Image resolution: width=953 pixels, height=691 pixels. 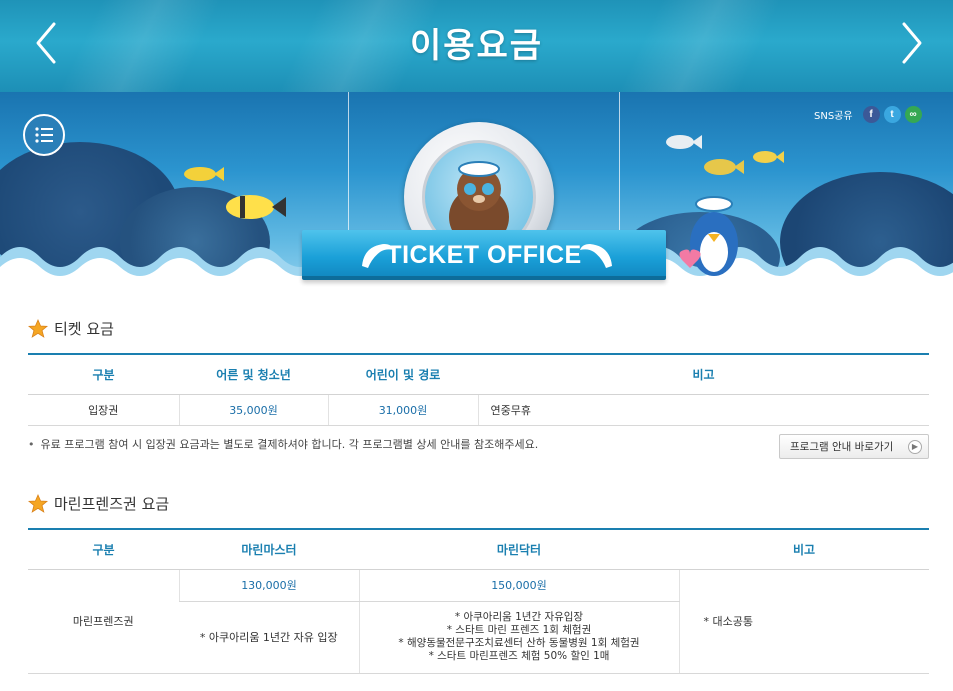 What do you see at coordinates (103, 410) in the screenshot?
I see `ticket-type: 입장권` at bounding box center [103, 410].